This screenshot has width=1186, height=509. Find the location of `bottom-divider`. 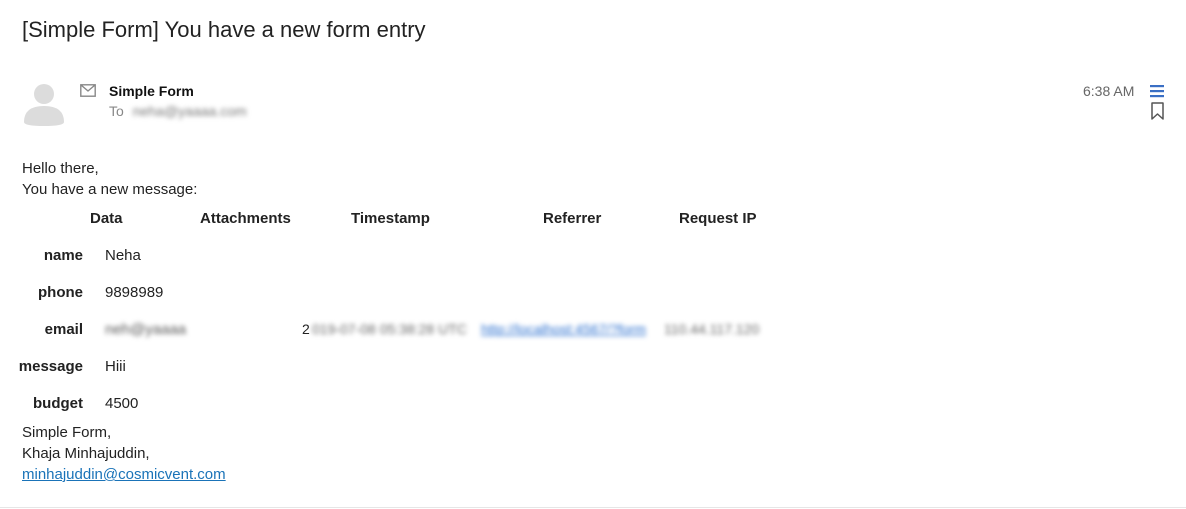

bottom-divider is located at coordinates (593, 507).